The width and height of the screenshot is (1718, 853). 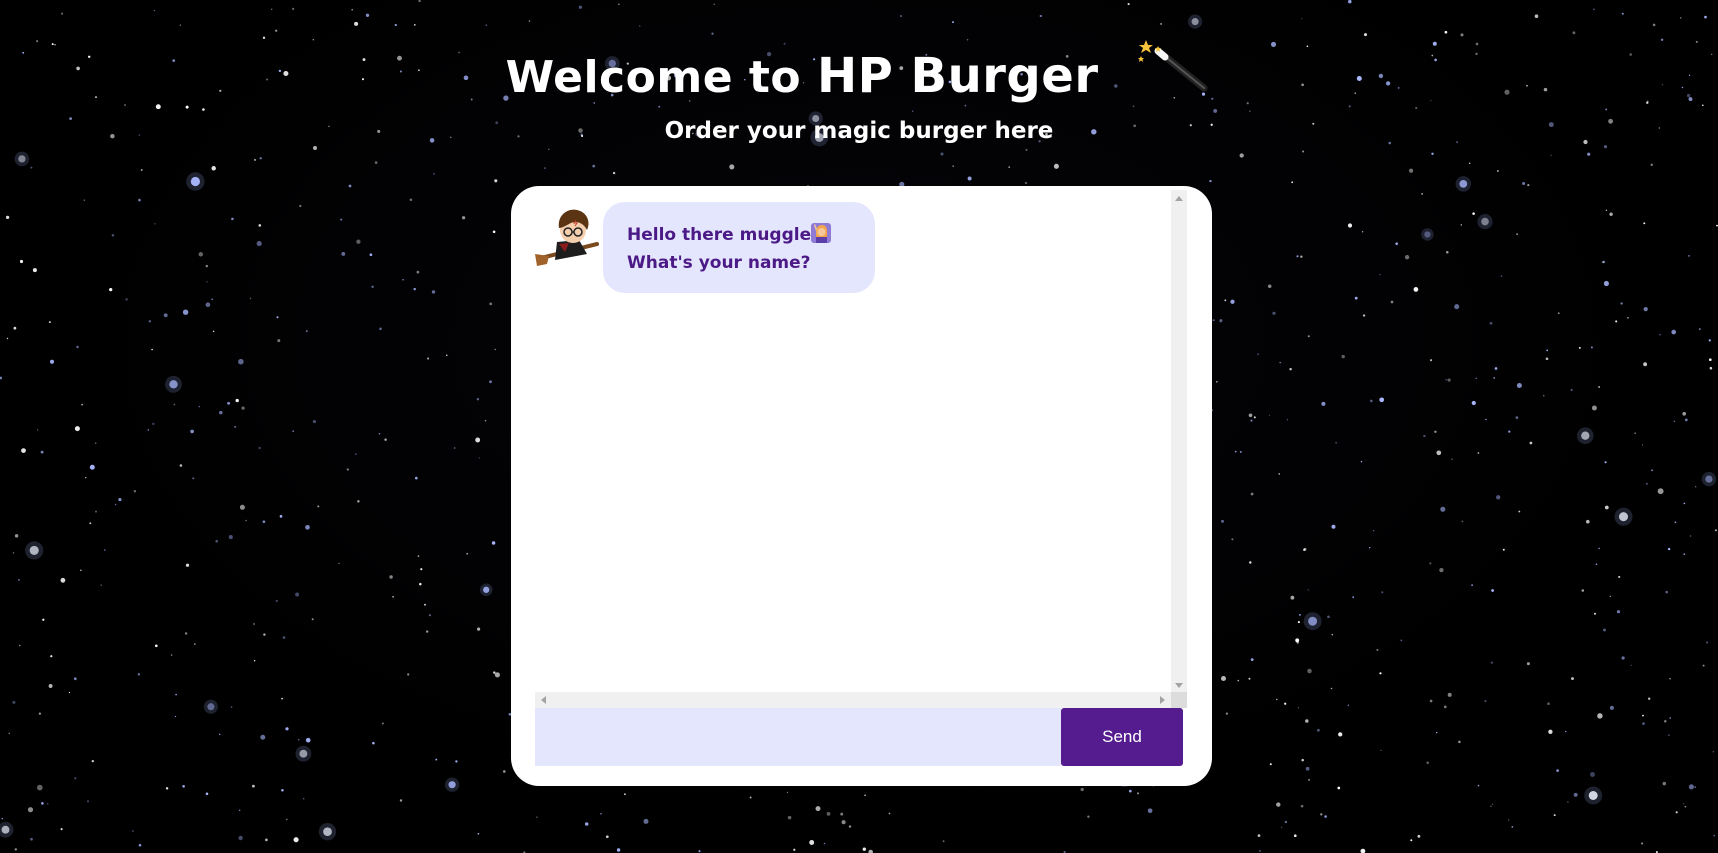 I want to click on vertical-scrollbar, so click(x=1179, y=442).